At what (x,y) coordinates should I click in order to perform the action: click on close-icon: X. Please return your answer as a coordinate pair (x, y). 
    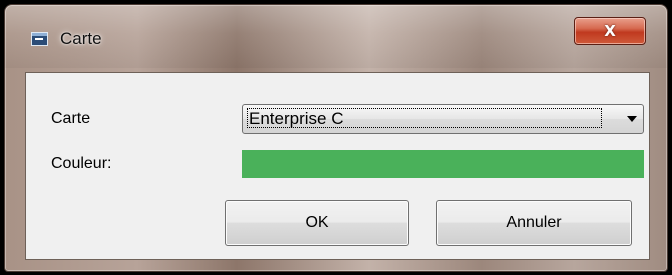
    Looking at the image, I should click on (610, 31).